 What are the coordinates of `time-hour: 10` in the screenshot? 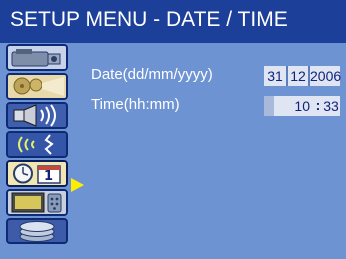 It's located at (294, 106).